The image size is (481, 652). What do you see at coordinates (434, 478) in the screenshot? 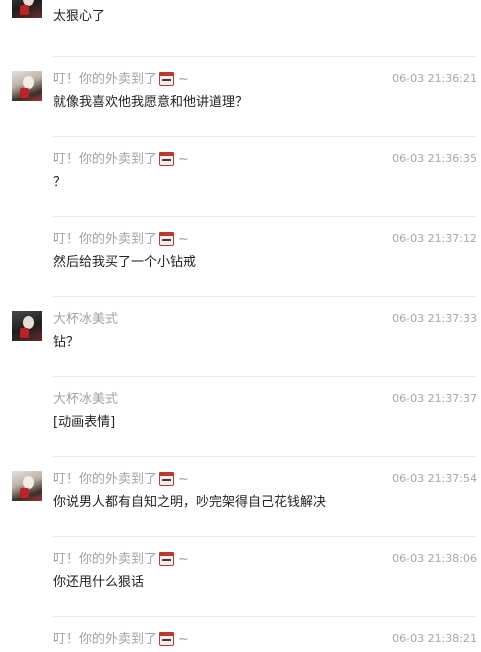
I see `message-time: 06-03 21:37:54` at bounding box center [434, 478].